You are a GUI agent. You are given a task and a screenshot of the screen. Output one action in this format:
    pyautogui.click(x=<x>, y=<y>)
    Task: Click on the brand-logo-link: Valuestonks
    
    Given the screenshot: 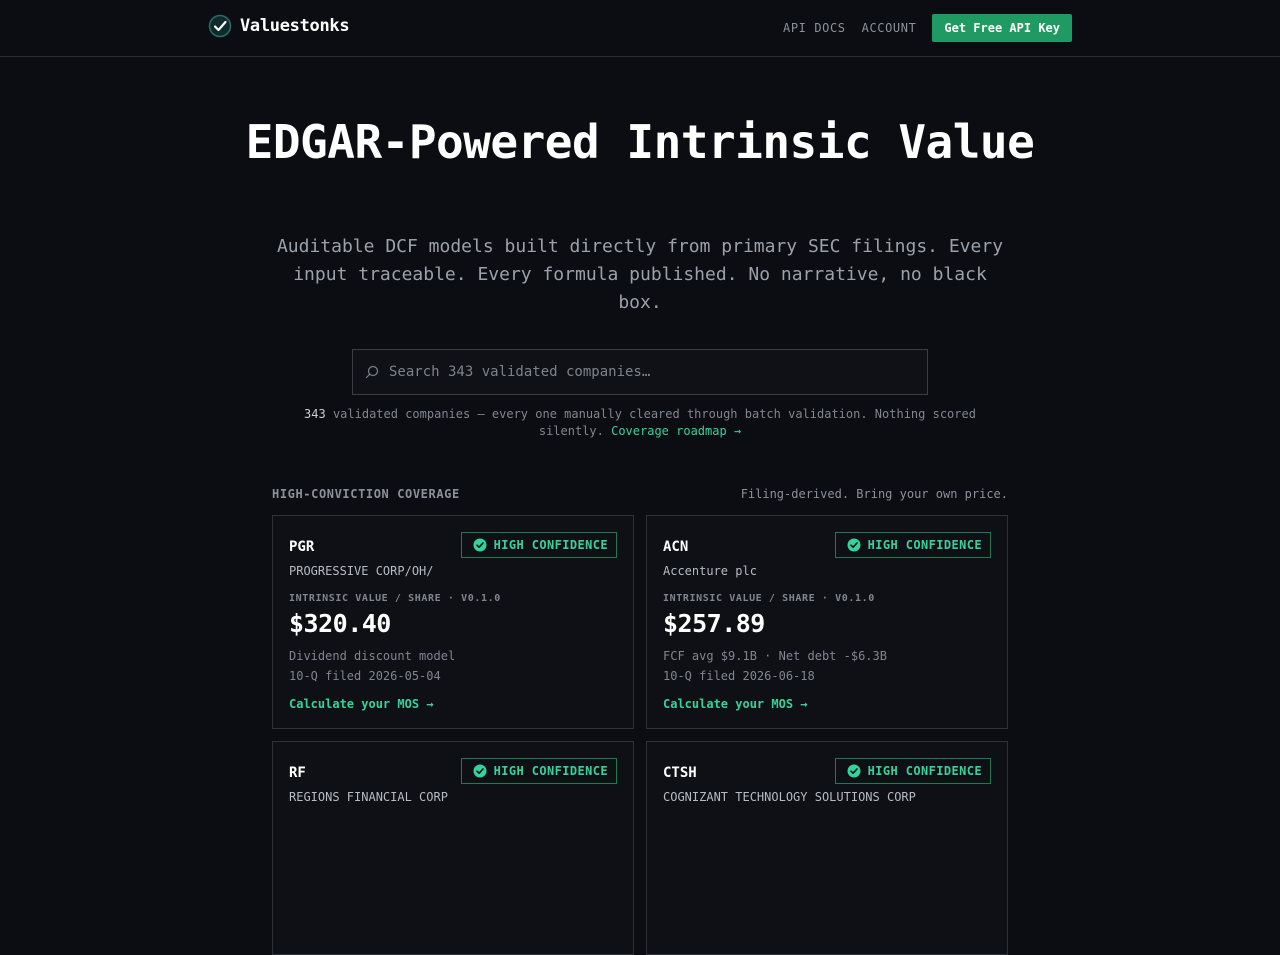 What is the action you would take?
    pyautogui.click(x=279, y=26)
    